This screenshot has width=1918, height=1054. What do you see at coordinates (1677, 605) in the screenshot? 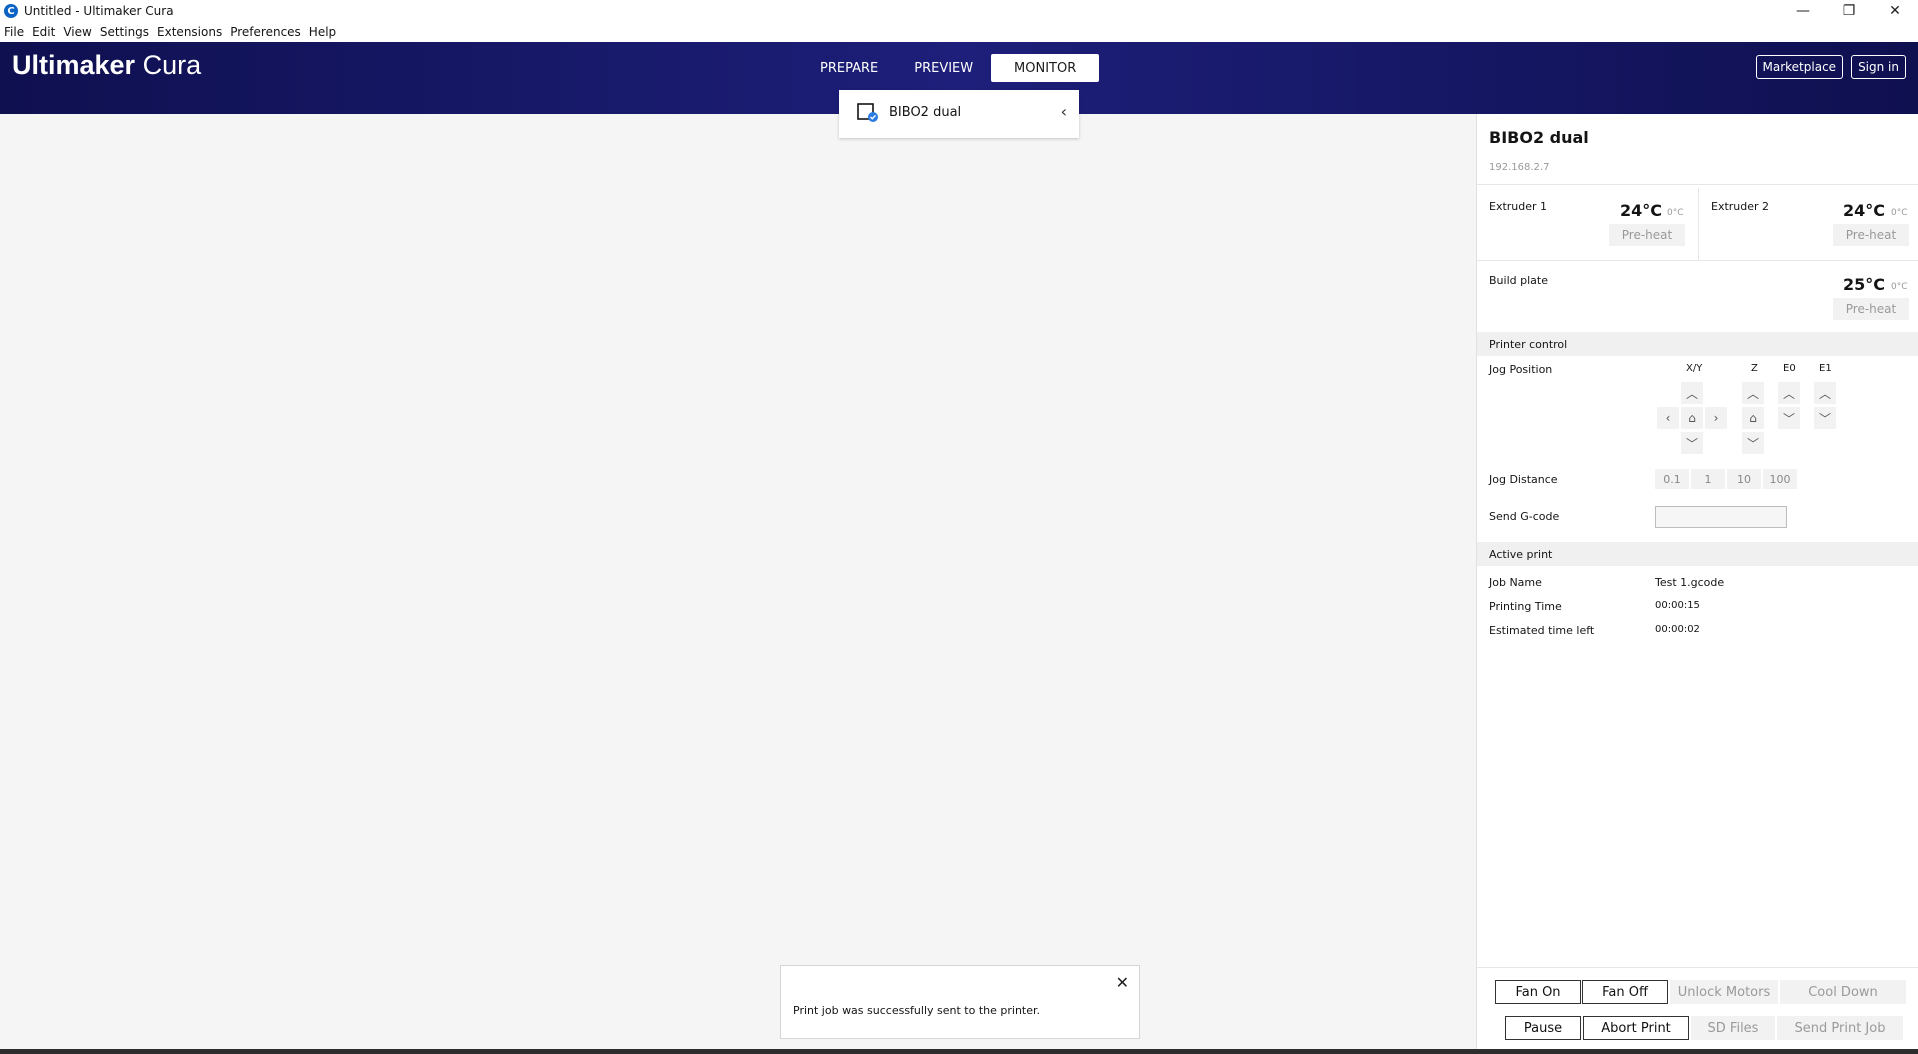
I see `printing-time-value: 00:00:15` at bounding box center [1677, 605].